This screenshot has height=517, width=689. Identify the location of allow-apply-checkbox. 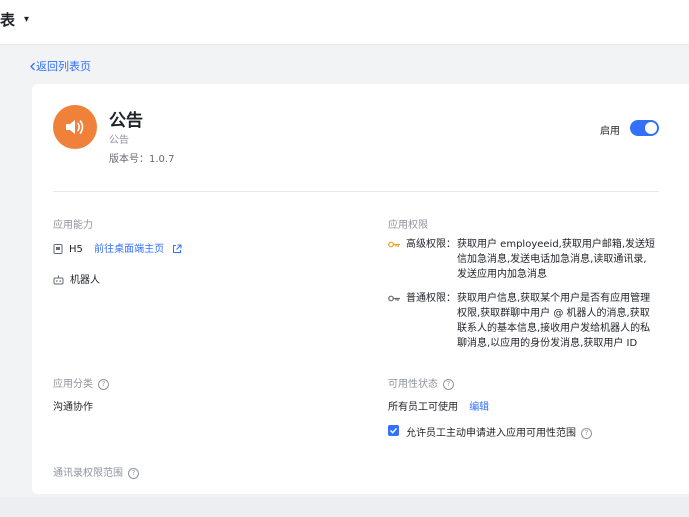
(393, 430).